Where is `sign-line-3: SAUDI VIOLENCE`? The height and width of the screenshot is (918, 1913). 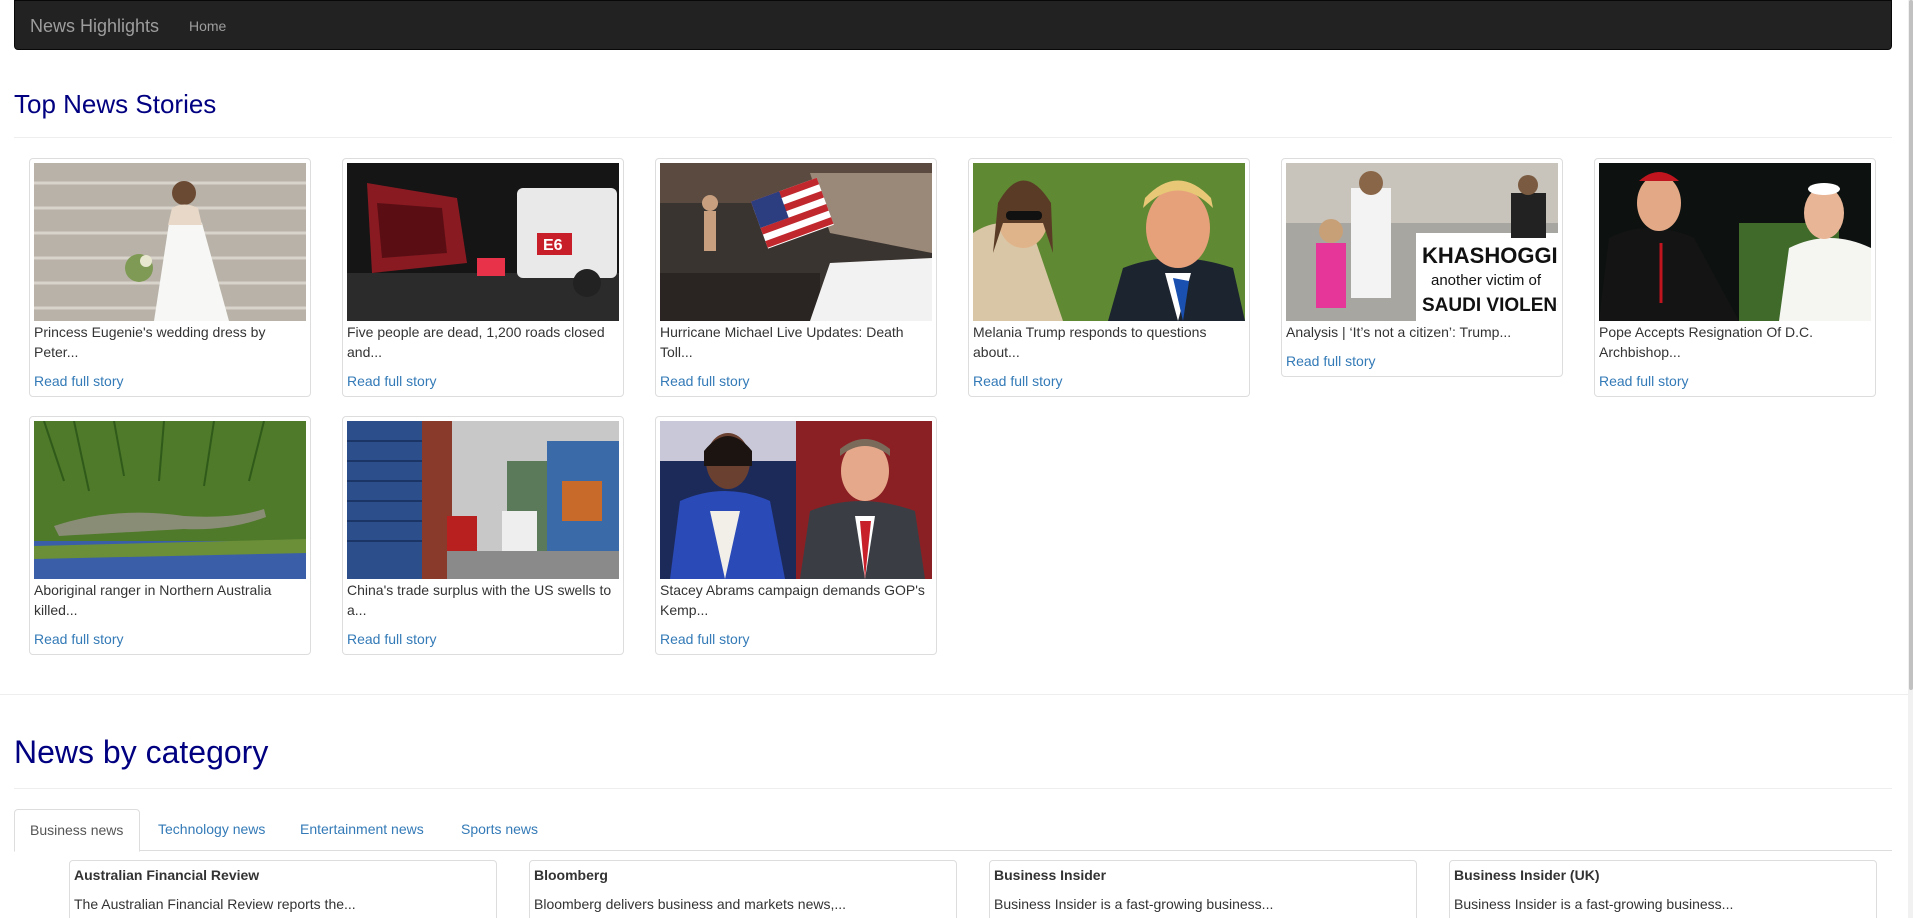 sign-line-3: SAUDI VIOLENCE is located at coordinates (1490, 305).